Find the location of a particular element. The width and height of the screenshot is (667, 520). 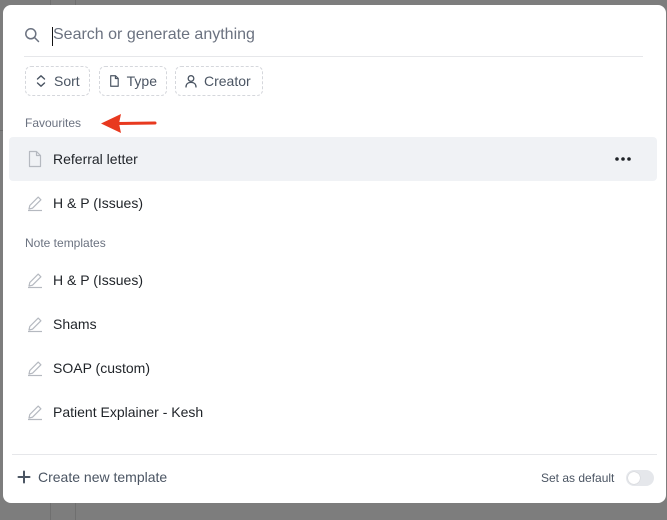

set-as-default-toggle is located at coordinates (640, 478).